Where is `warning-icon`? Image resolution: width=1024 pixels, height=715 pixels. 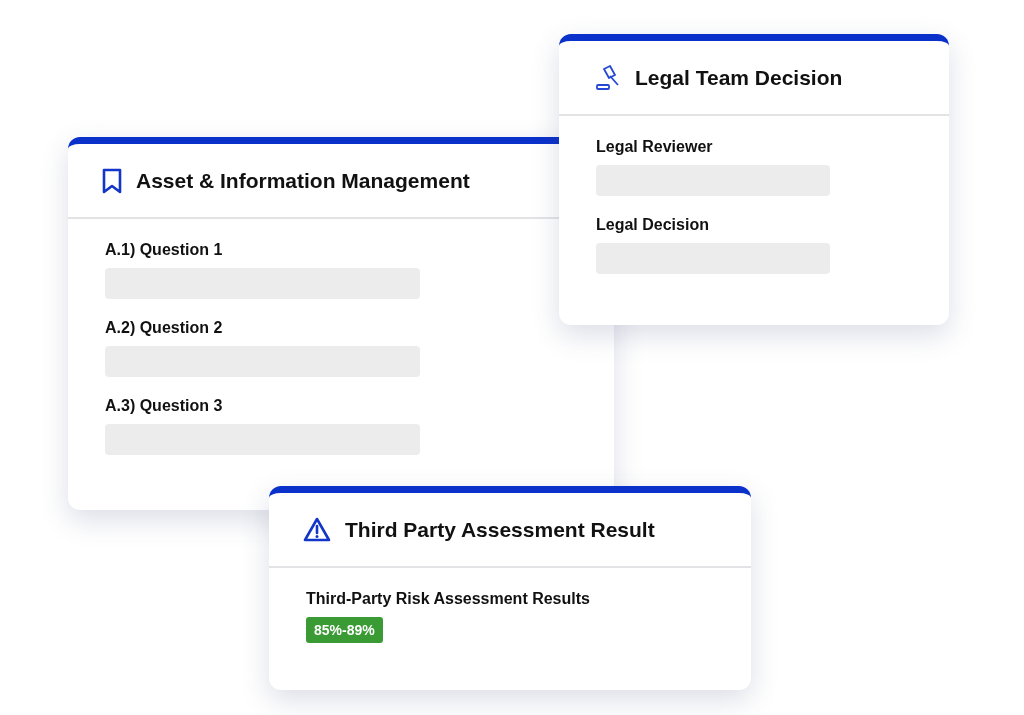
warning-icon is located at coordinates (317, 529).